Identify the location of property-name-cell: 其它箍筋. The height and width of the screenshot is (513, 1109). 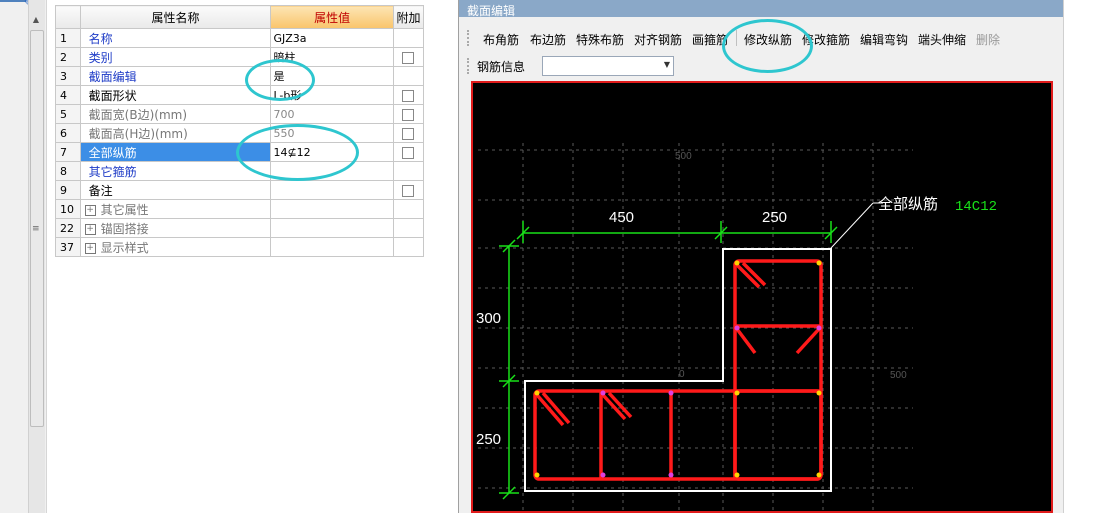
(175, 171).